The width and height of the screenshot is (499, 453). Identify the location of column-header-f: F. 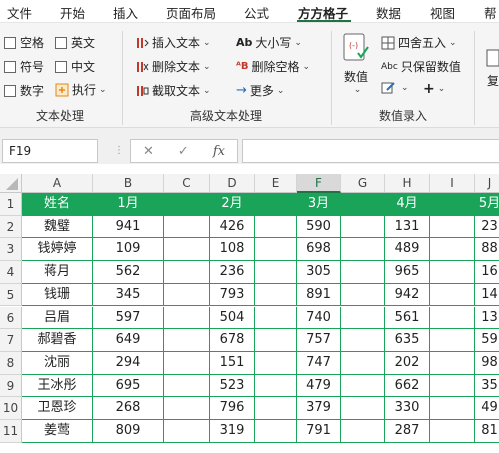
(319, 183).